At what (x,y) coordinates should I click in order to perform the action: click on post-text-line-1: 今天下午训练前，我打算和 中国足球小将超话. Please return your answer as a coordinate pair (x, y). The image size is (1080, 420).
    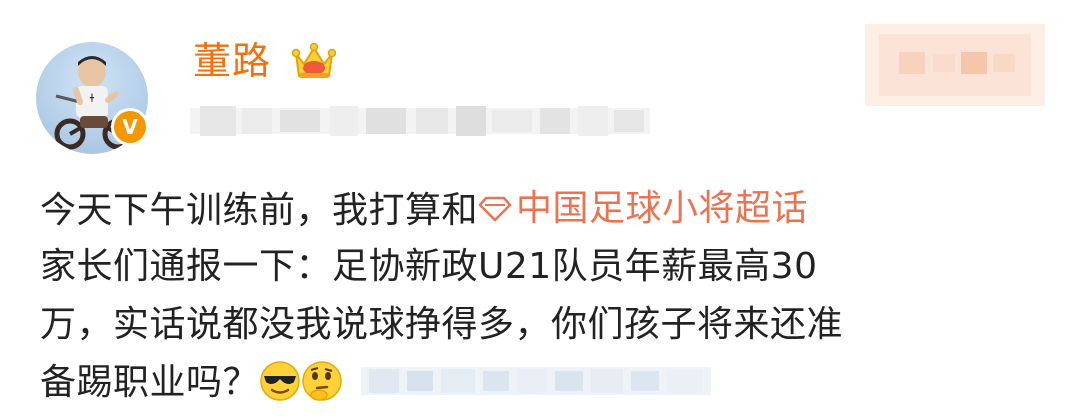
    Looking at the image, I should click on (540, 209).